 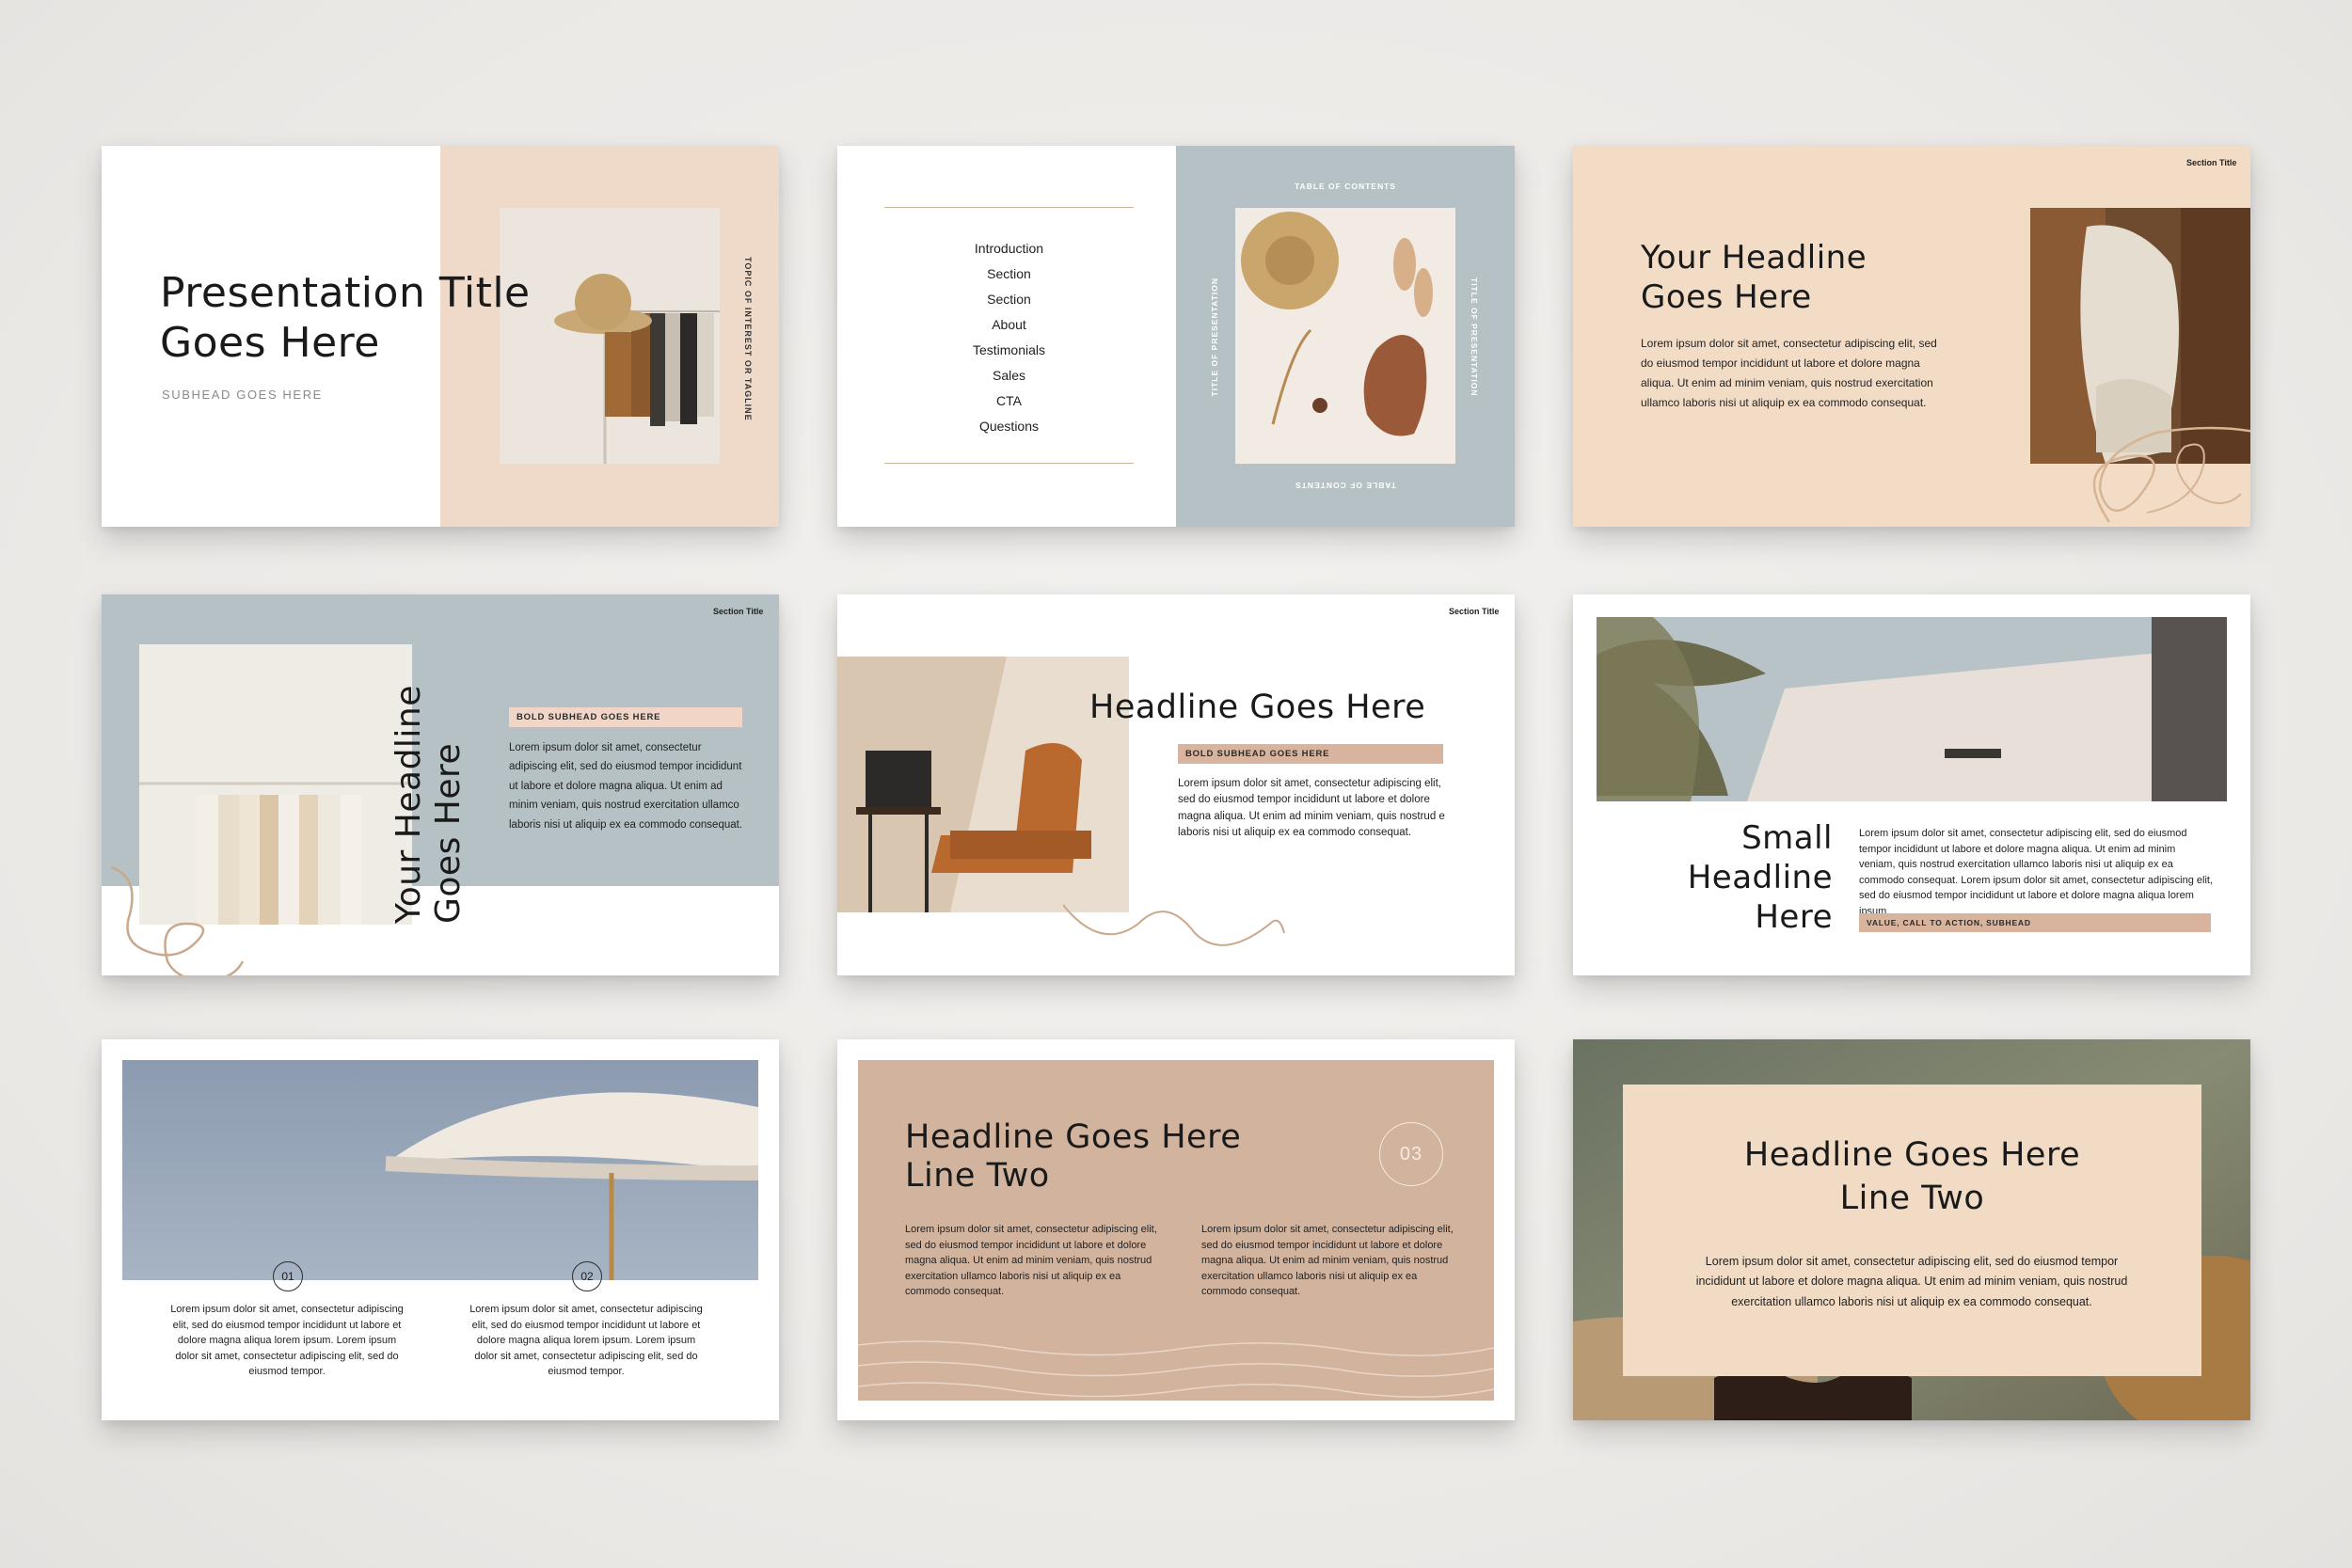 What do you see at coordinates (1009, 248) in the screenshot?
I see `toc-item: Introduction` at bounding box center [1009, 248].